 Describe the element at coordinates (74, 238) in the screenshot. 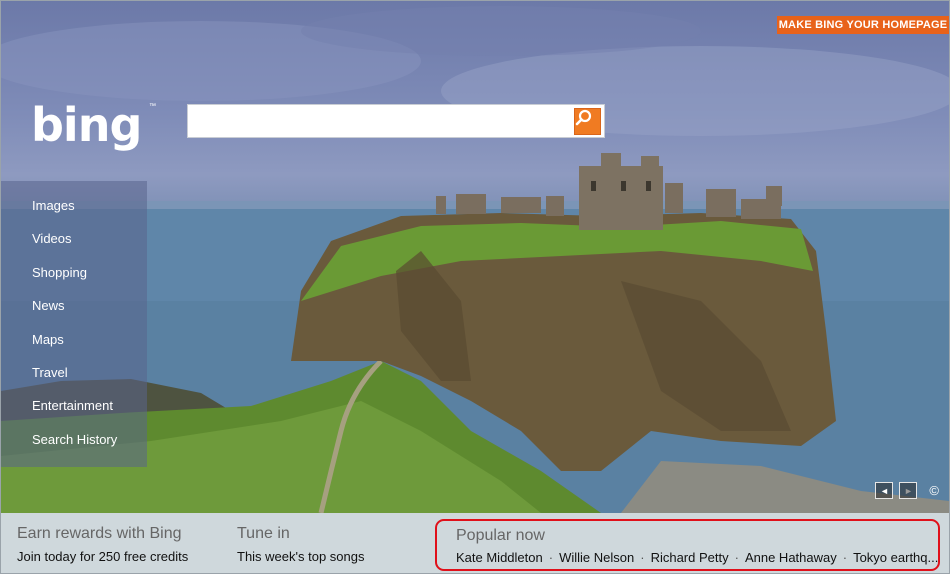

I see `nav-item-videos: Videos` at that location.